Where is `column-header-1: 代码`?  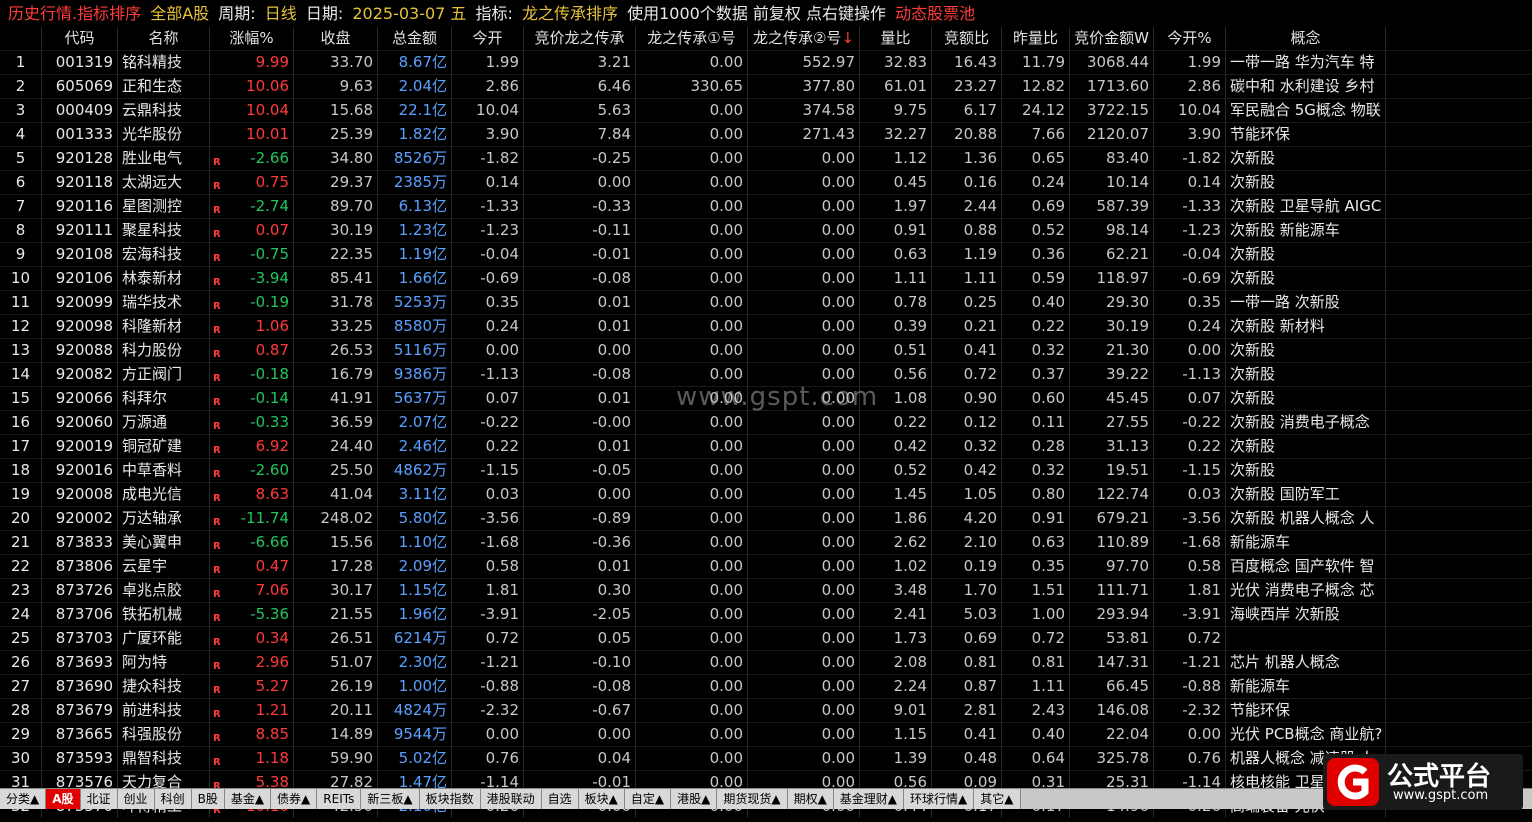 column-header-1: 代码 is located at coordinates (80, 38).